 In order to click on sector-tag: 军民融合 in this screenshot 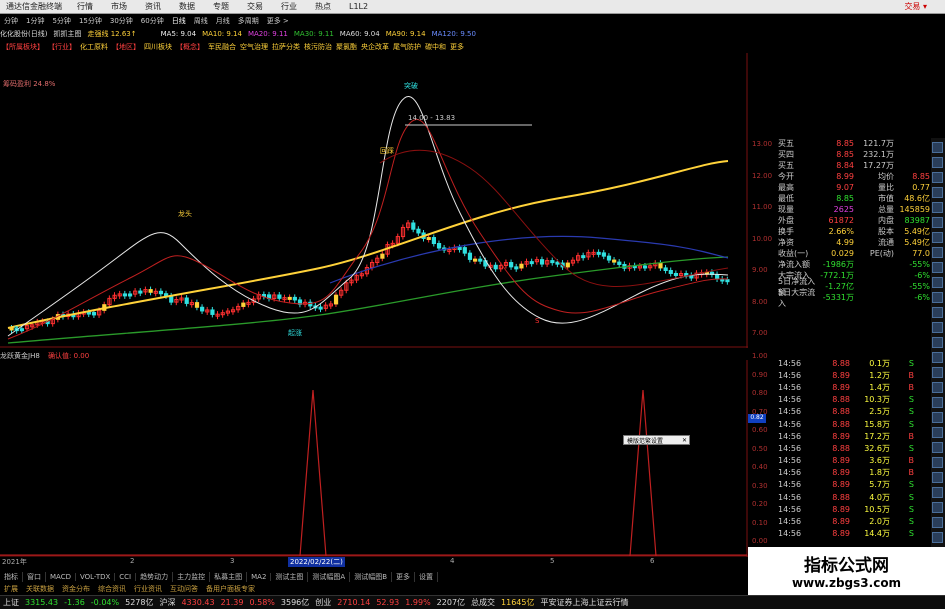, I will do `click(222, 47)`.